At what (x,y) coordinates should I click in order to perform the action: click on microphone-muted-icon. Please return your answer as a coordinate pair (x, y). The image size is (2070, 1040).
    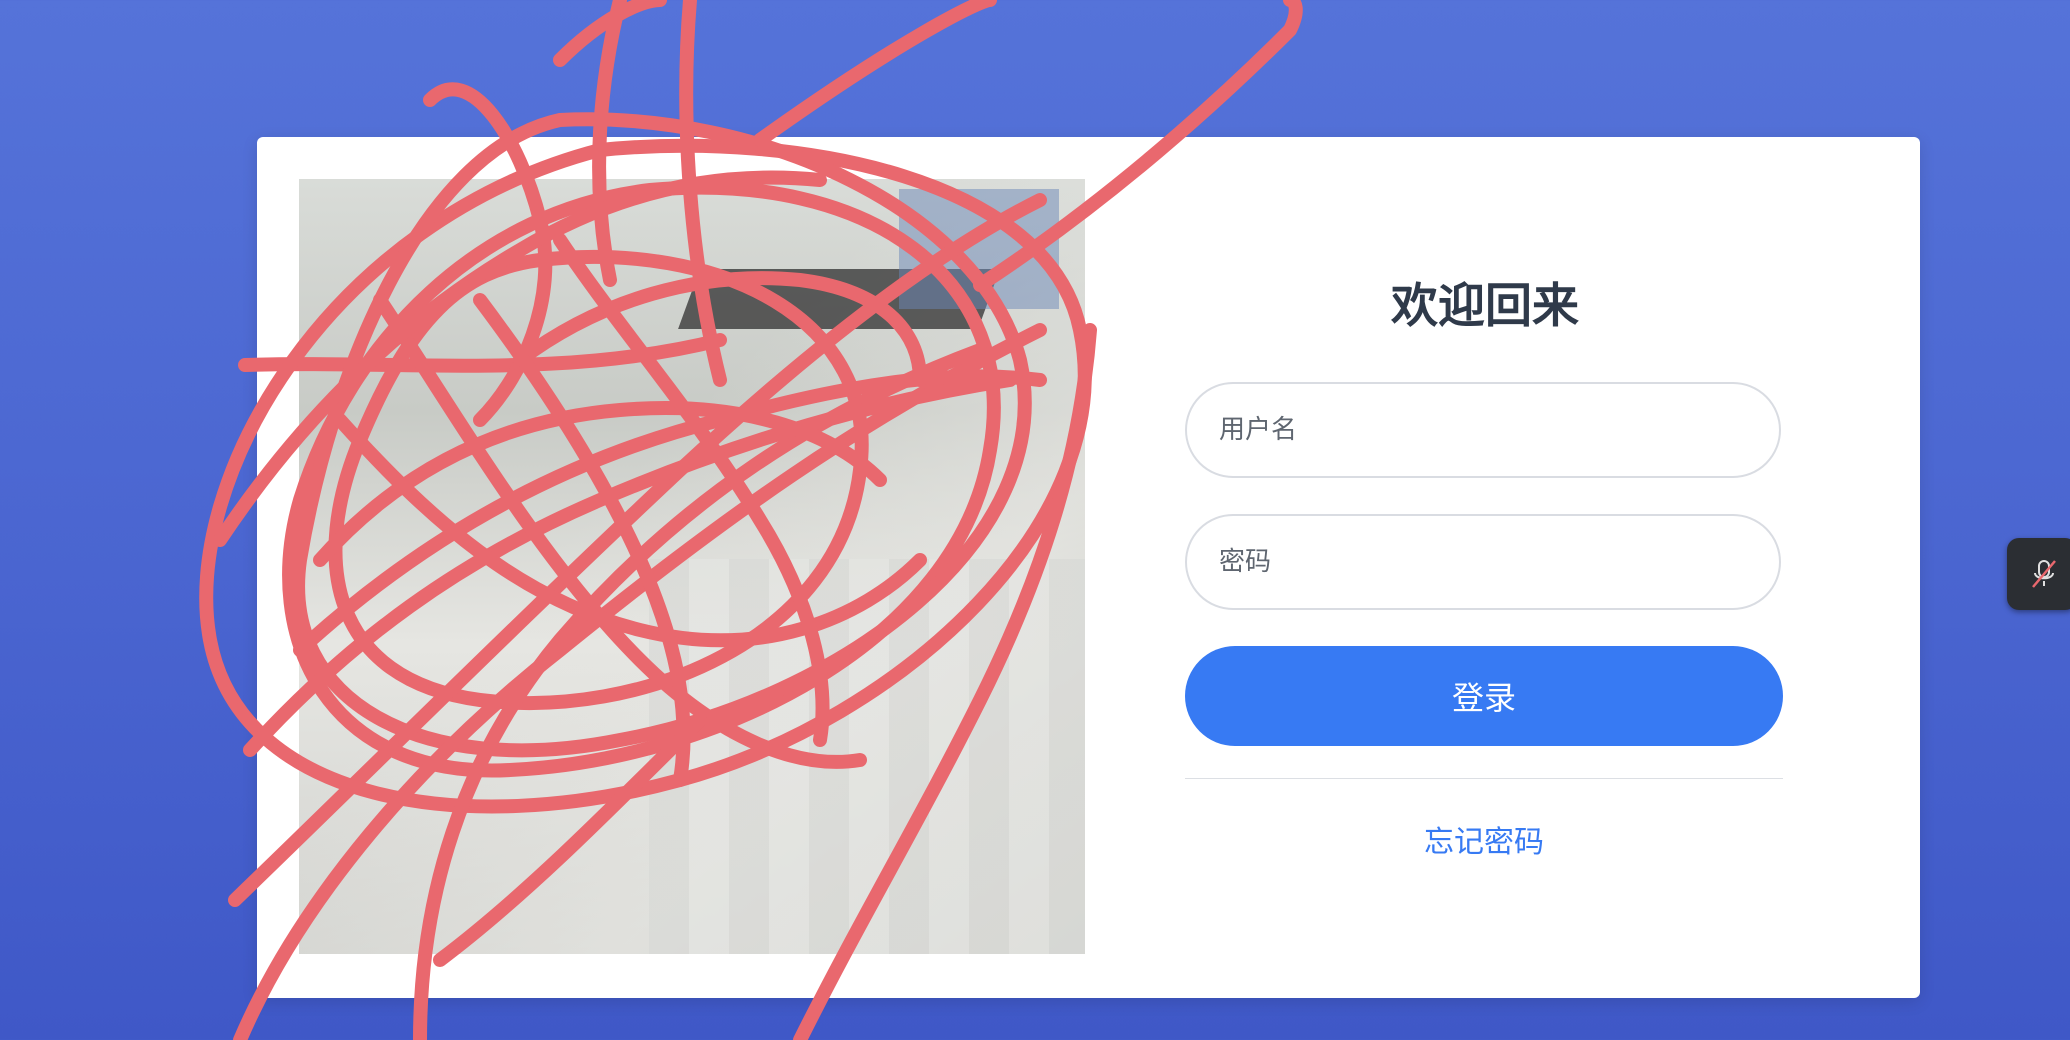
    Looking at the image, I should click on (2044, 574).